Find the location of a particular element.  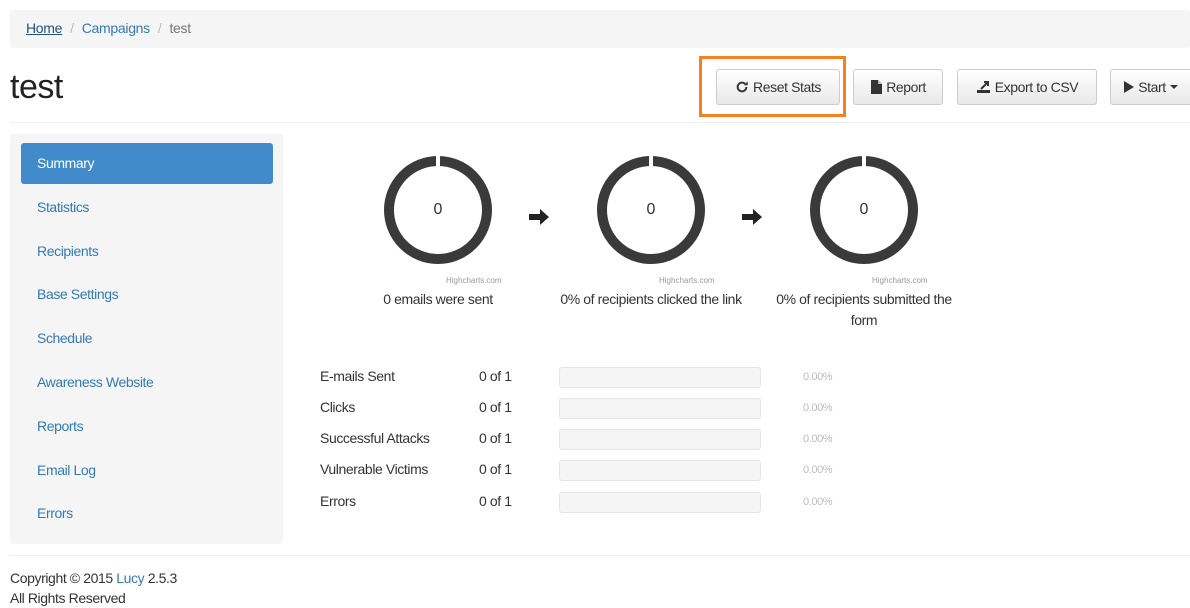

report-button: Report is located at coordinates (898, 87).